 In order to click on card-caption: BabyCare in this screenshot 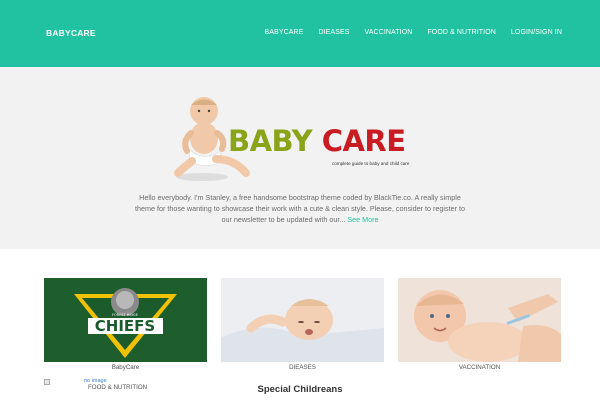, I will do `click(125, 367)`.